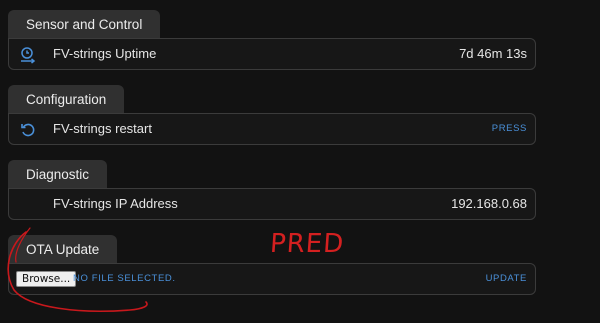 This screenshot has height=323, width=600. What do you see at coordinates (272, 204) in the screenshot?
I see `ip-address-row: FV-strings IP Address 192.168.0.68` at bounding box center [272, 204].